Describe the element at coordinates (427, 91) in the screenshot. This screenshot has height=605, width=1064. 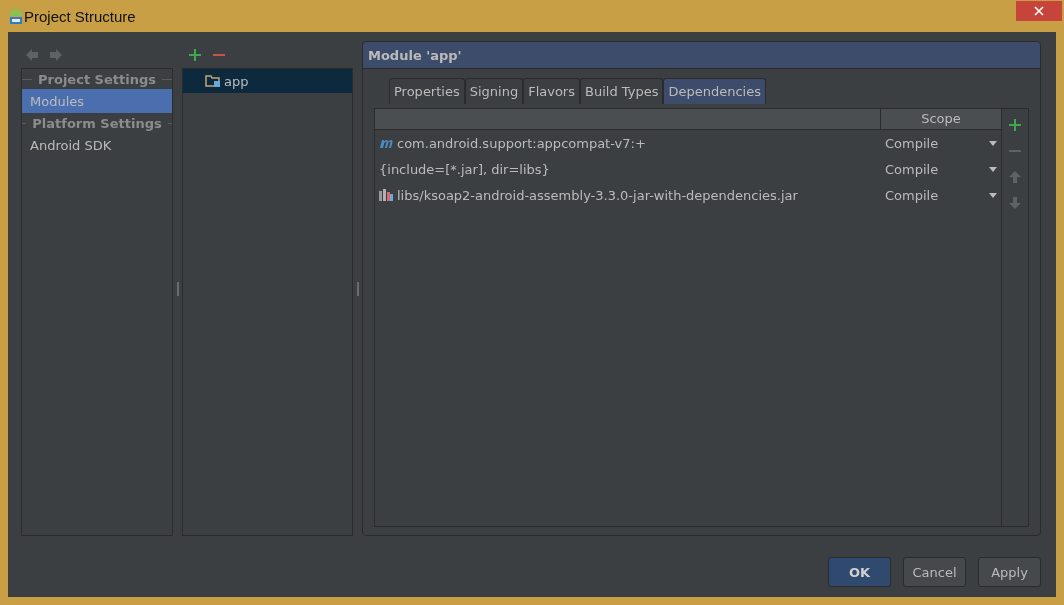
I see `tab: Properties` at that location.